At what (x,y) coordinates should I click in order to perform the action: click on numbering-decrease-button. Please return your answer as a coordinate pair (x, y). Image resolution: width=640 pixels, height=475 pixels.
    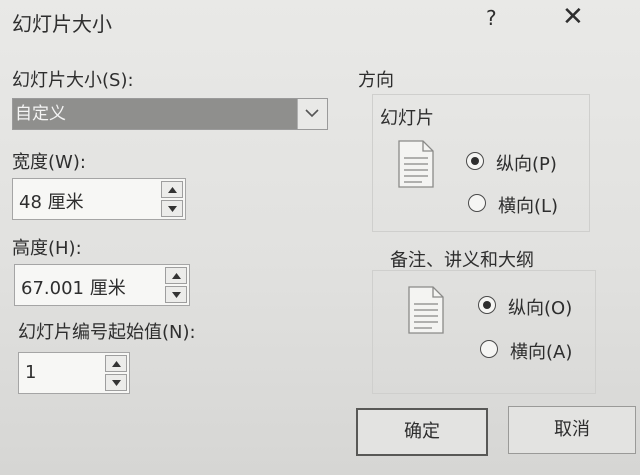
    Looking at the image, I should click on (116, 382).